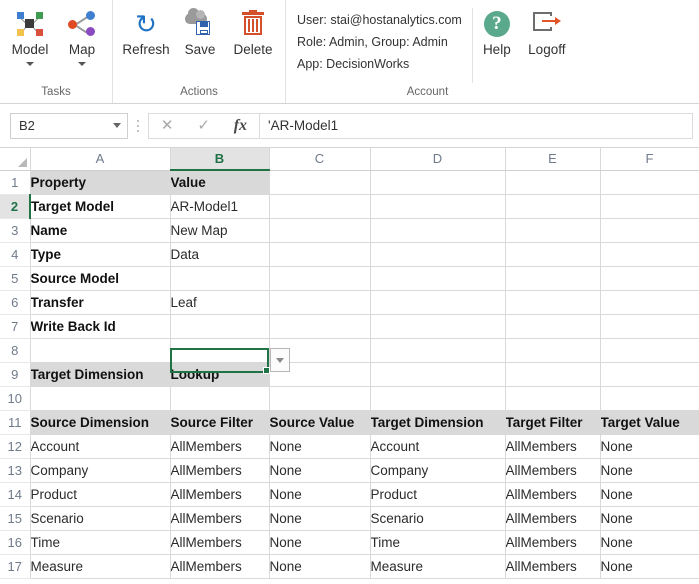 The width and height of the screenshot is (699, 584). I want to click on cell-f12: None, so click(649, 446).